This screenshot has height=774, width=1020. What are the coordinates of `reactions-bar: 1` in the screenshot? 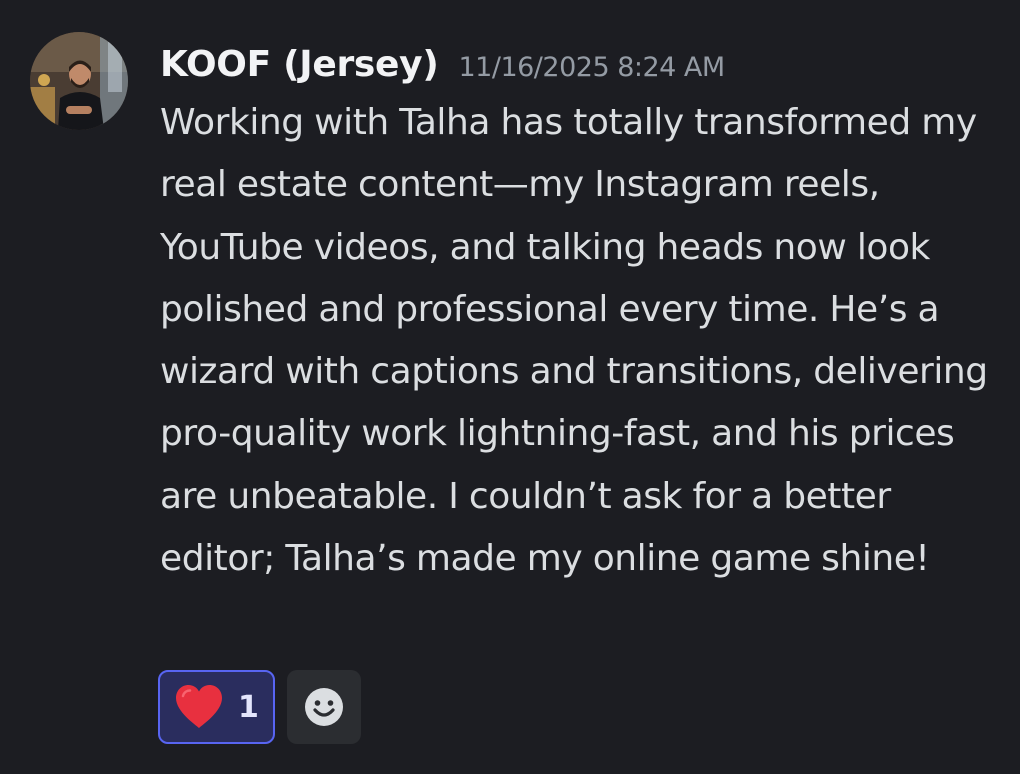 It's located at (259, 707).